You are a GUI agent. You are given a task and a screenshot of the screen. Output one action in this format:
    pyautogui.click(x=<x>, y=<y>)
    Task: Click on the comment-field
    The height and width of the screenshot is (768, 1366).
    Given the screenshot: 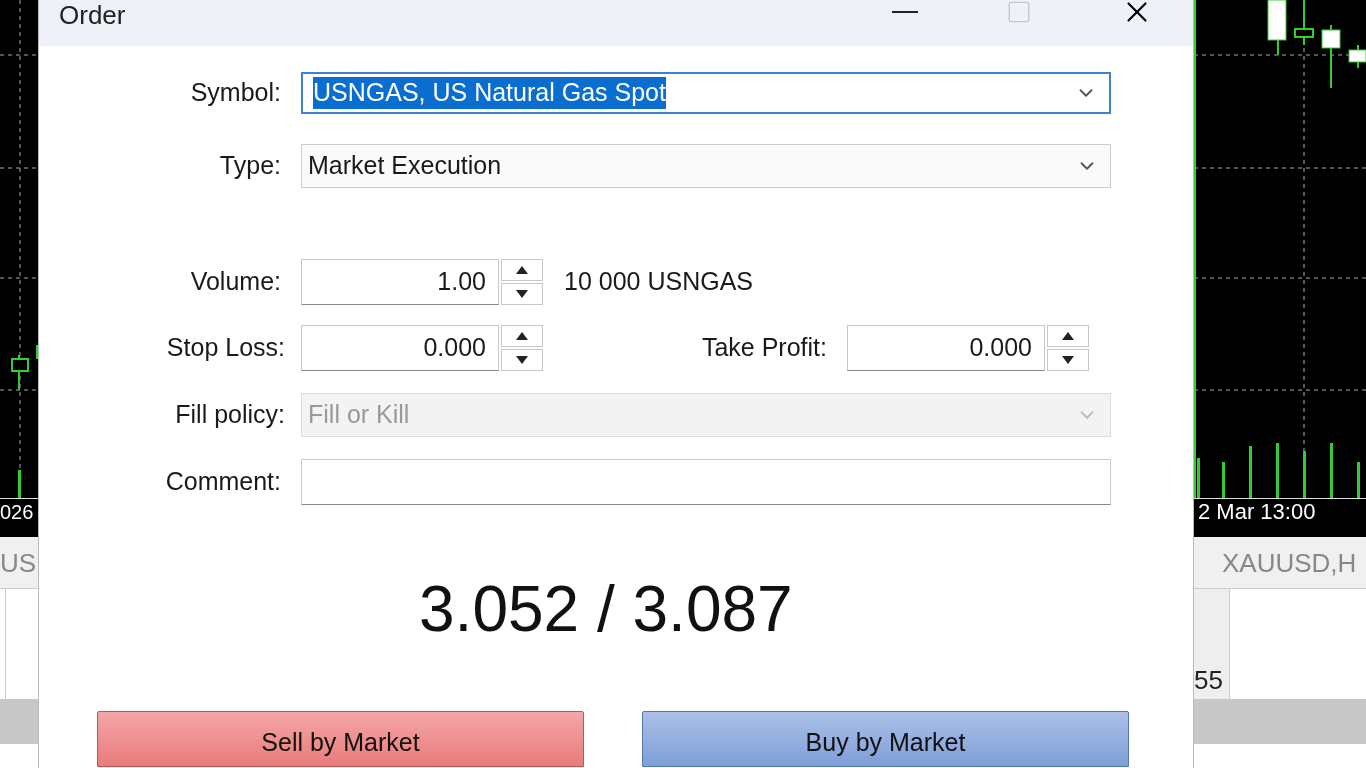 What is the action you would take?
    pyautogui.click(x=706, y=482)
    